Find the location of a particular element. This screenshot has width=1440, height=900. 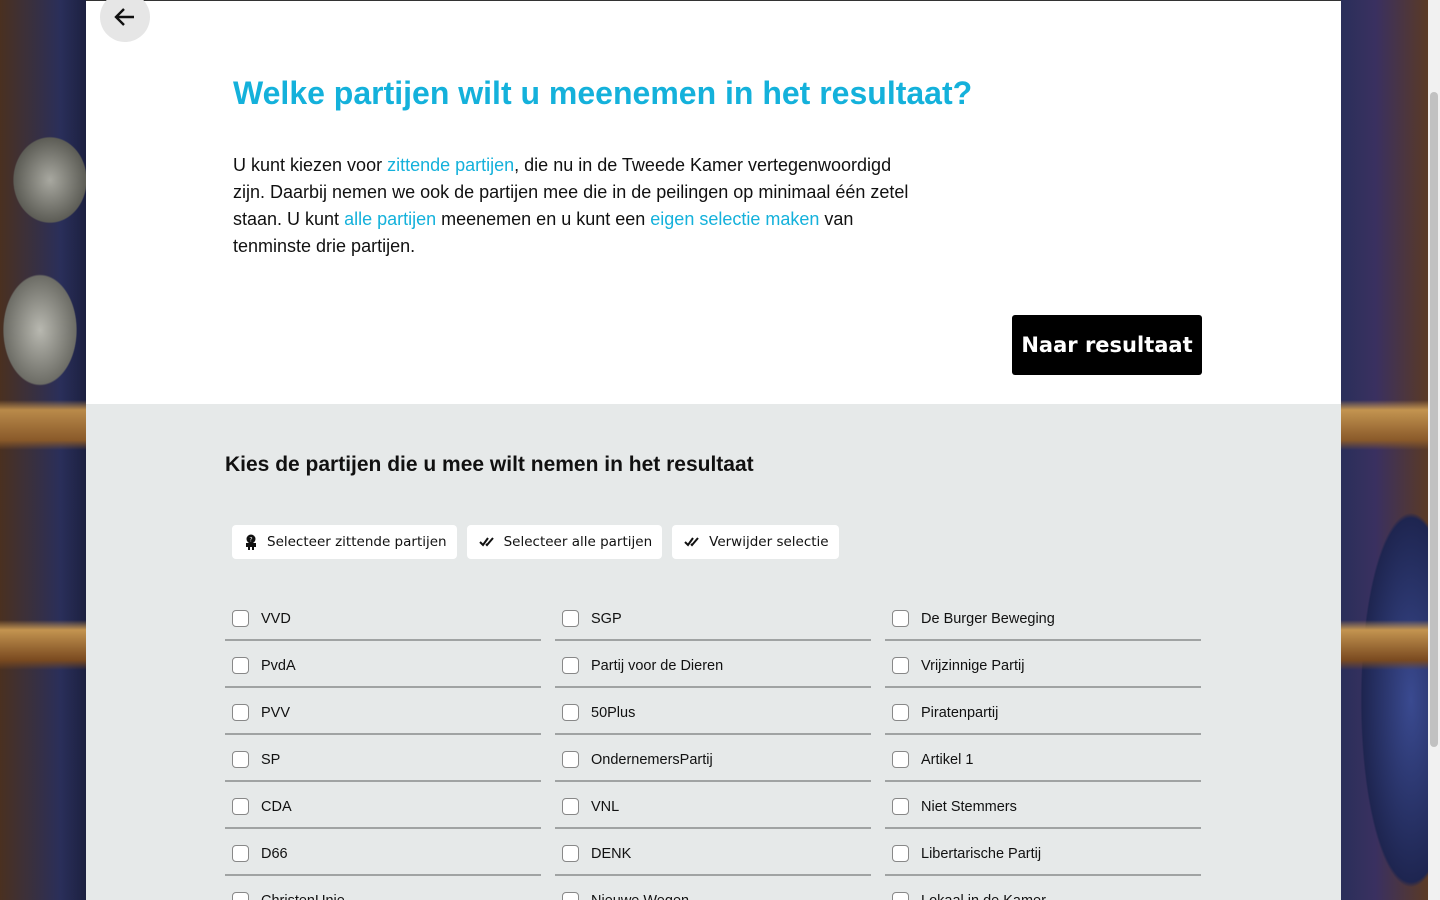

party-name: 50Plus is located at coordinates (613, 712).